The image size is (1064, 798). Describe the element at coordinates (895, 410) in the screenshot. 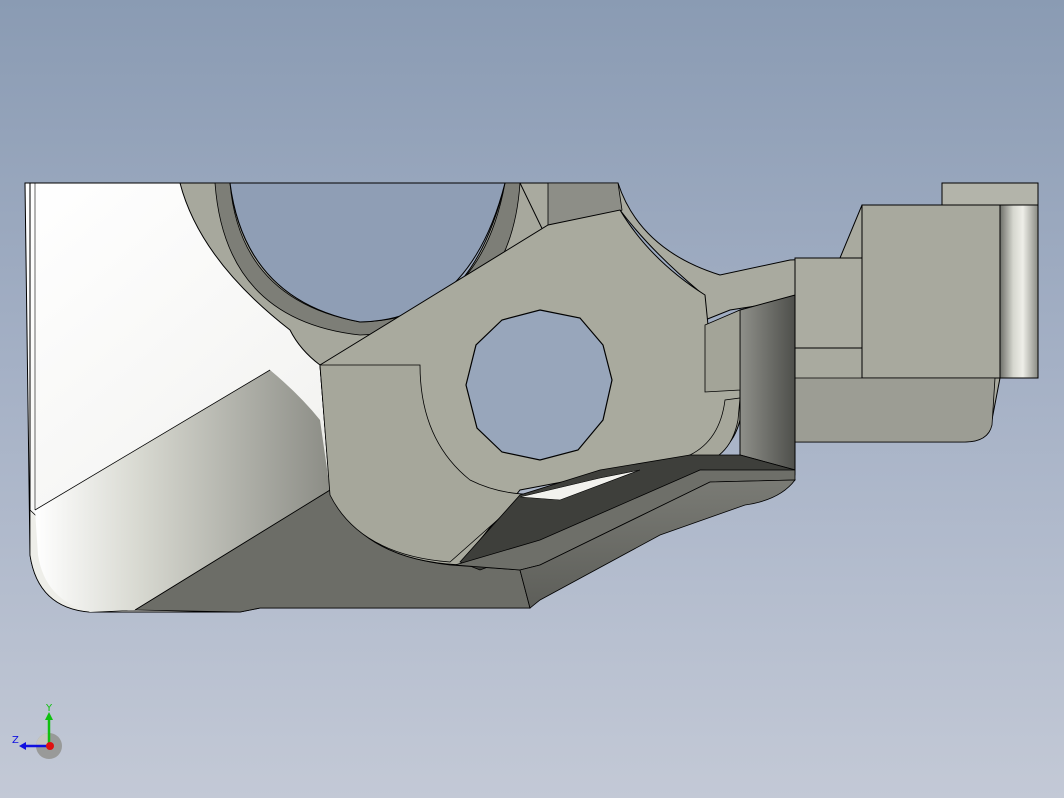

I see `right-base` at that location.